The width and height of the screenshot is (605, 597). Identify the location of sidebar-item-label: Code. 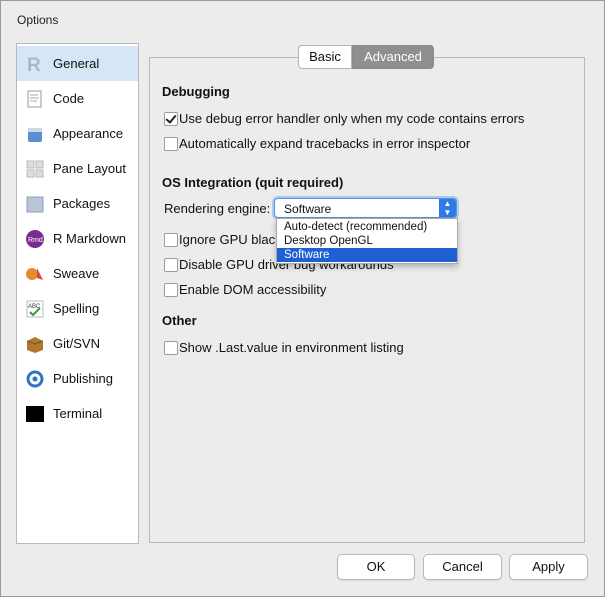
(69, 98).